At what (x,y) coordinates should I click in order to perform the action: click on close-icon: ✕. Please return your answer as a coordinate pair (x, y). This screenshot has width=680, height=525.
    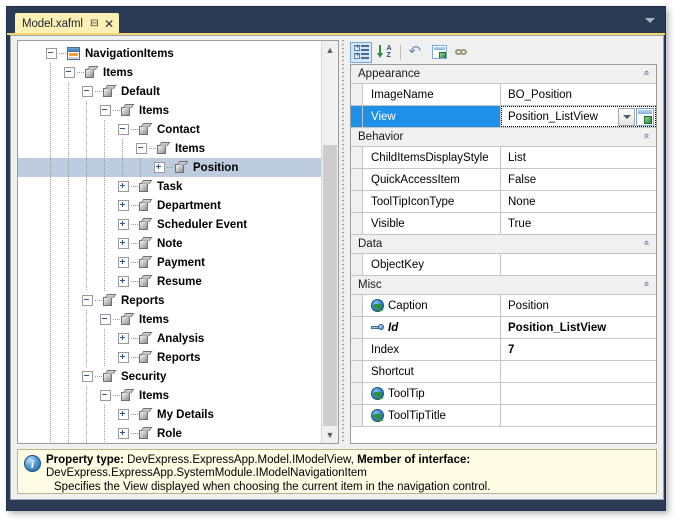
    Looking at the image, I should click on (109, 24).